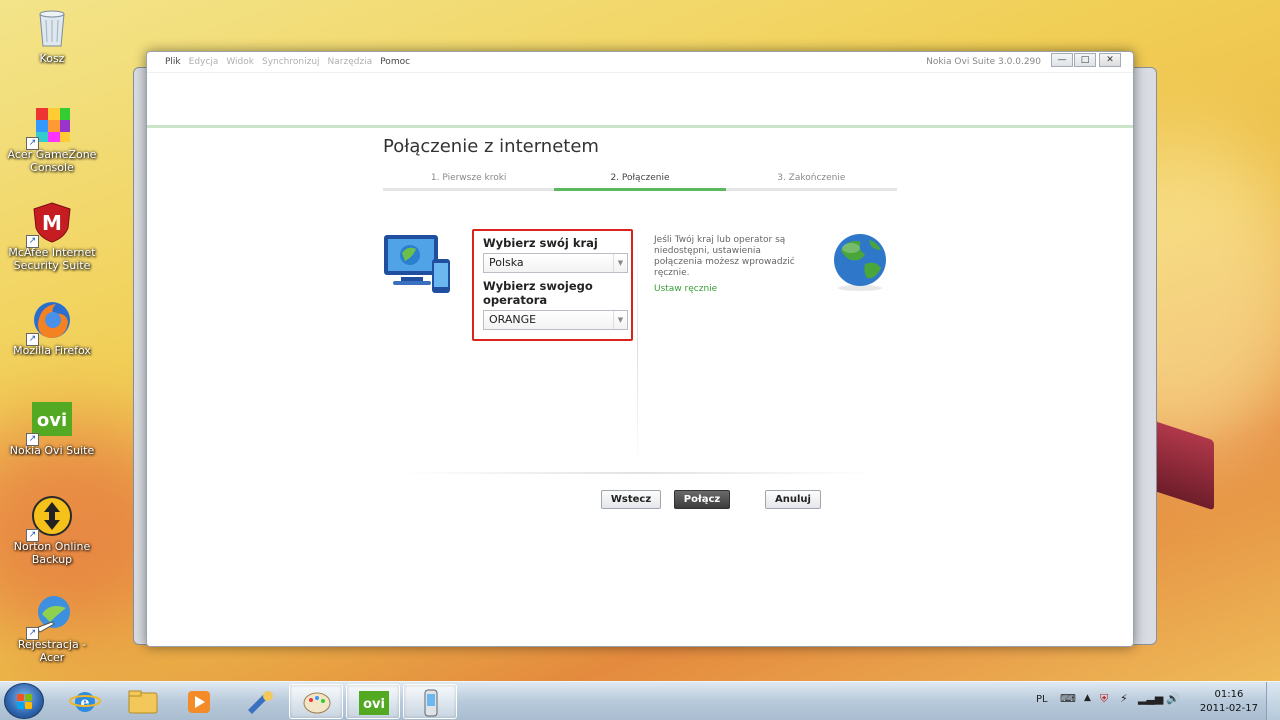 This screenshot has height=720, width=1280. I want to click on gamezone-icon: ↗, so click(50, 126).